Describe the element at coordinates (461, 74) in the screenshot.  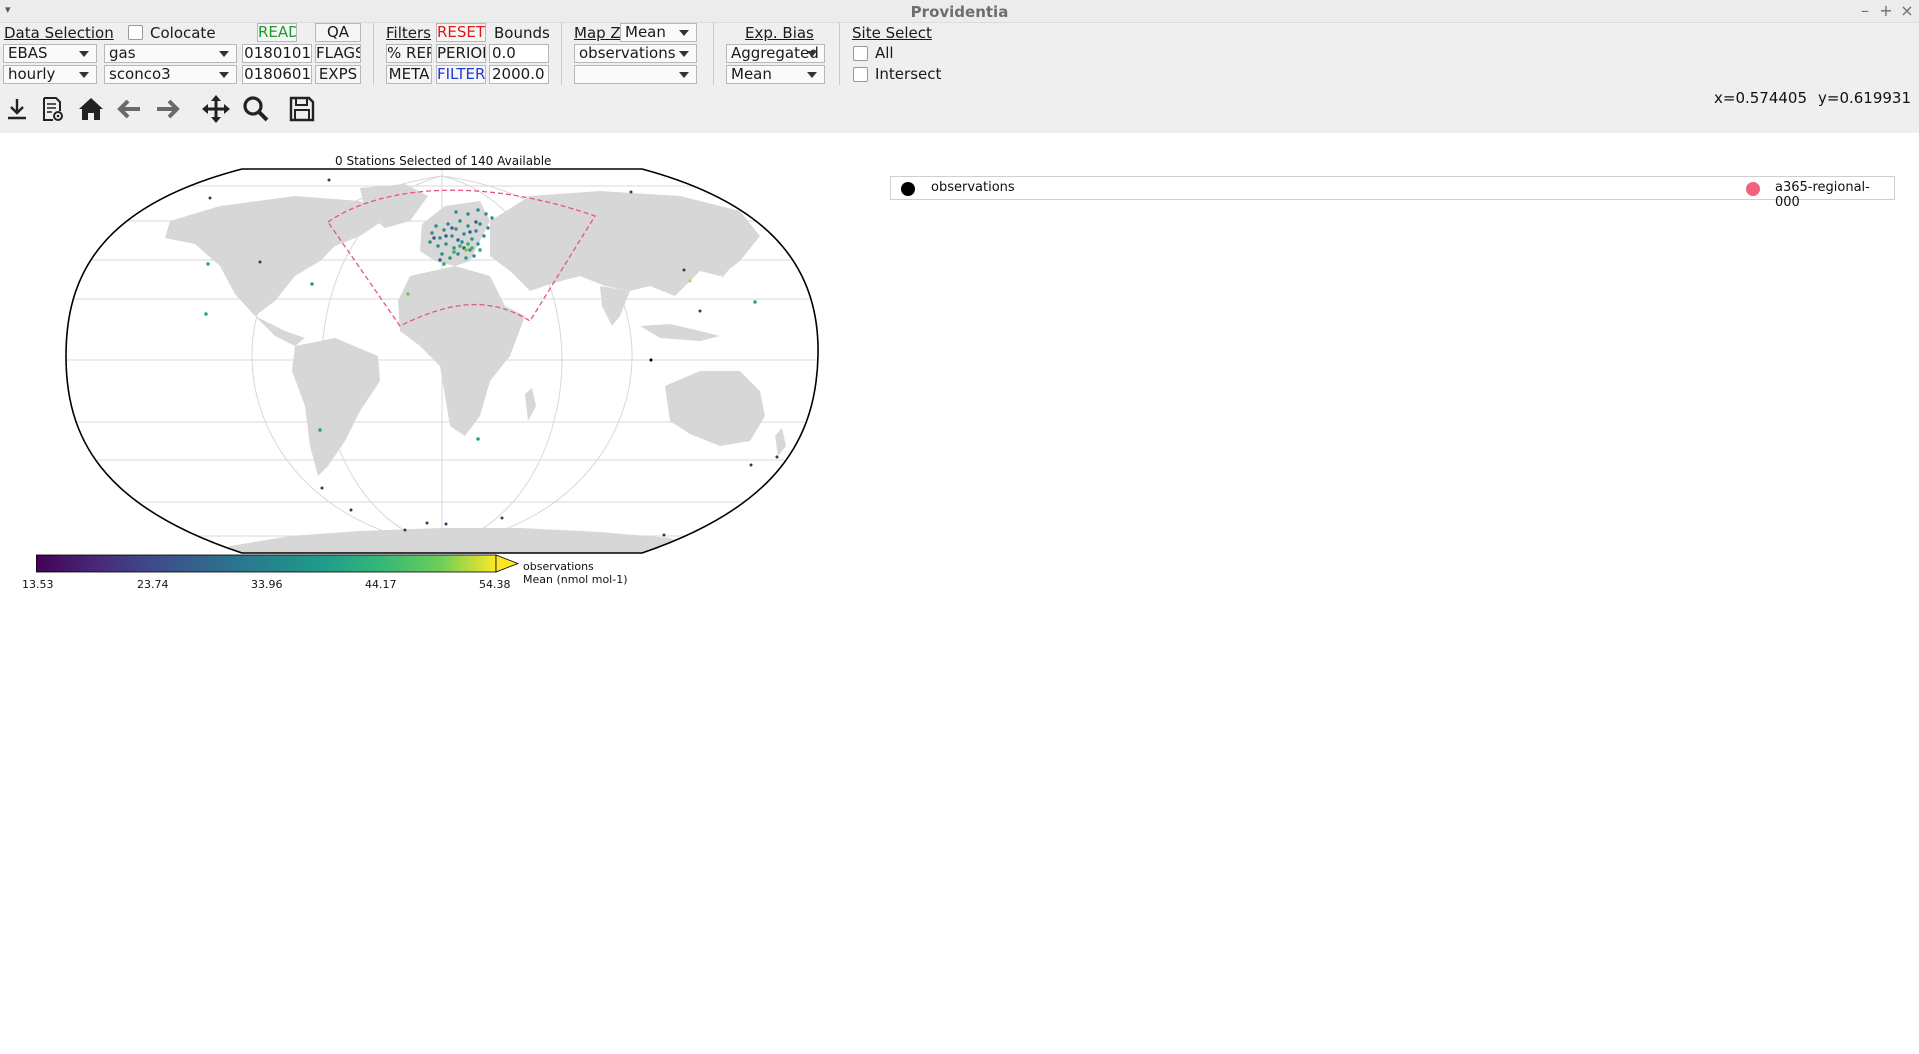
I see `filter-button: FILTER` at that location.